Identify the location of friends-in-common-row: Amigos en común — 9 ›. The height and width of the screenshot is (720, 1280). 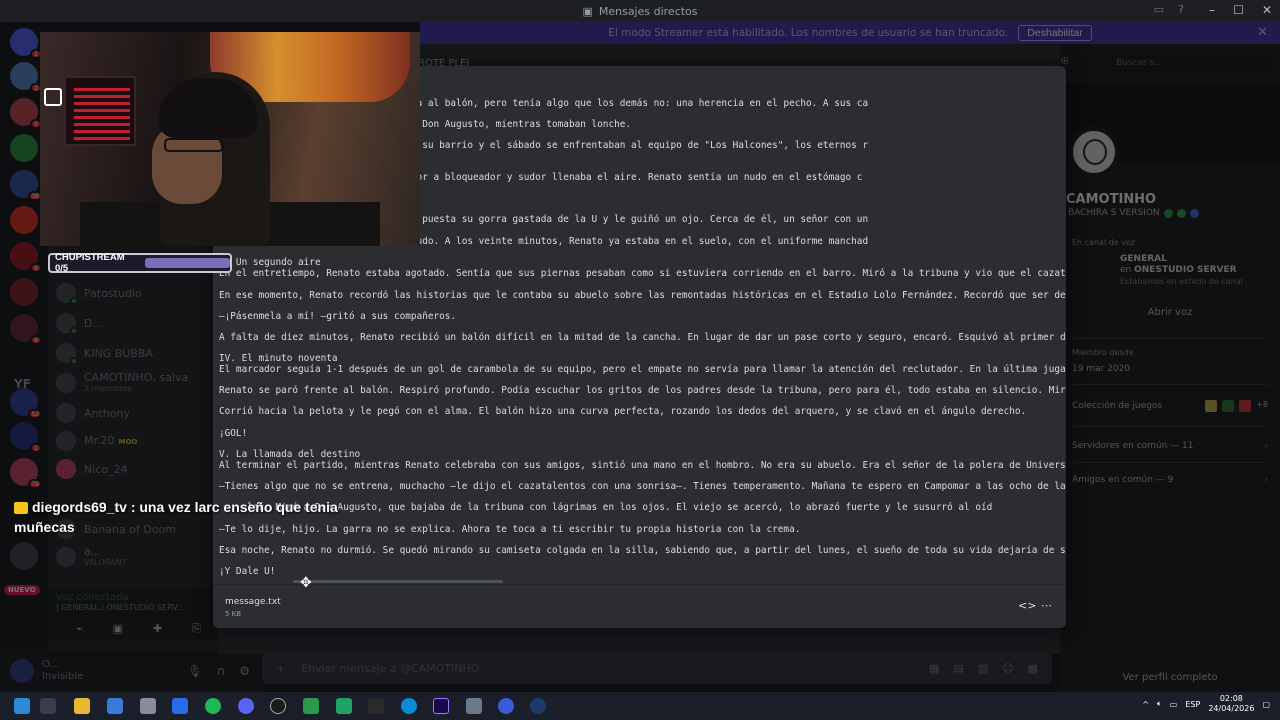
(1170, 480).